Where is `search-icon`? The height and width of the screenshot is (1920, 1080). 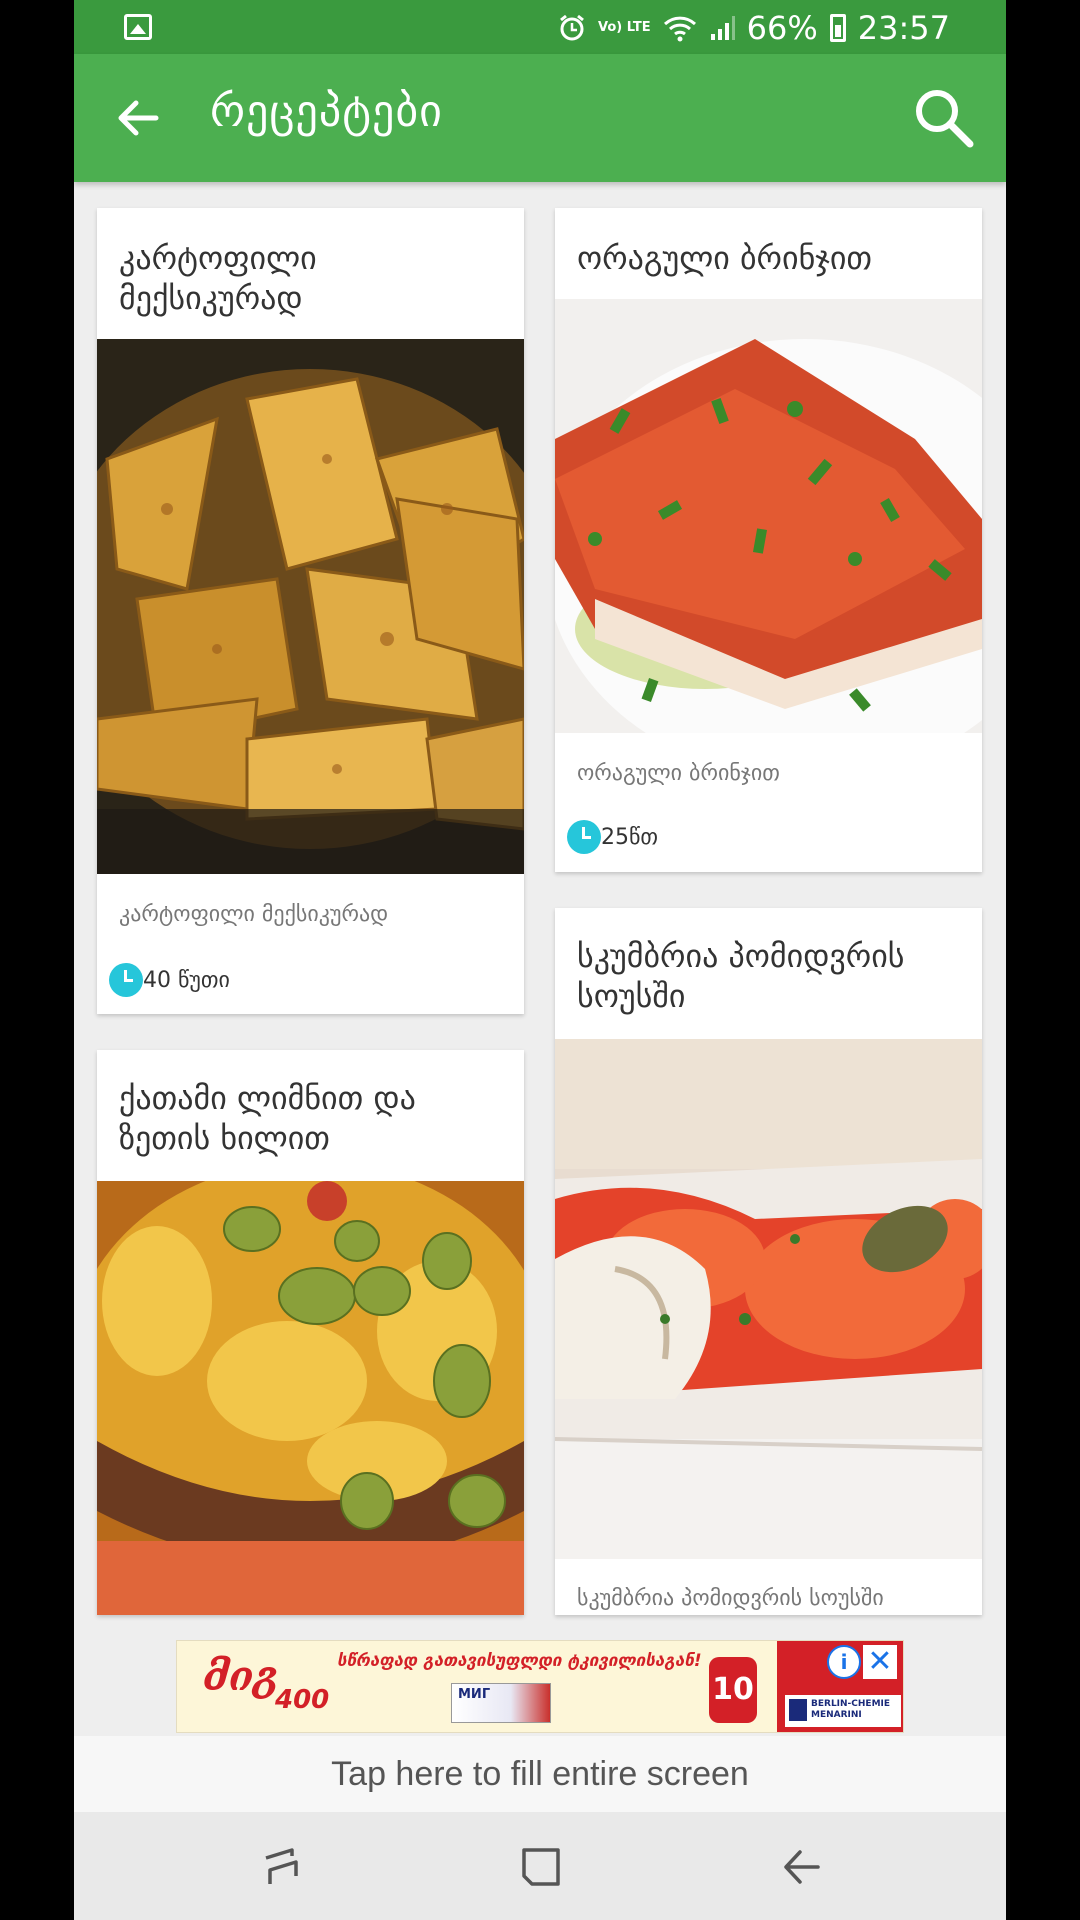 search-icon is located at coordinates (943, 117).